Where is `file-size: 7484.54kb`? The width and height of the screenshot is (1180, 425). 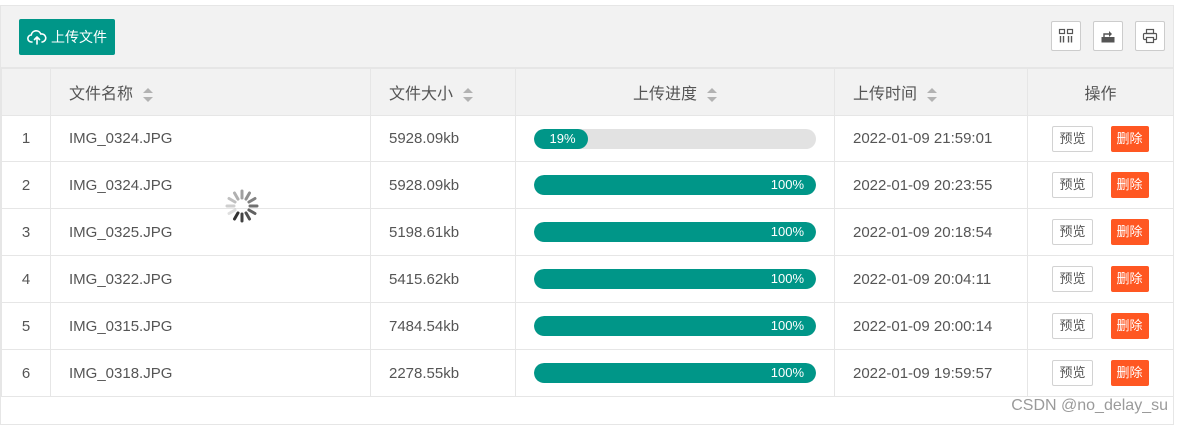
file-size: 7484.54kb is located at coordinates (443, 326).